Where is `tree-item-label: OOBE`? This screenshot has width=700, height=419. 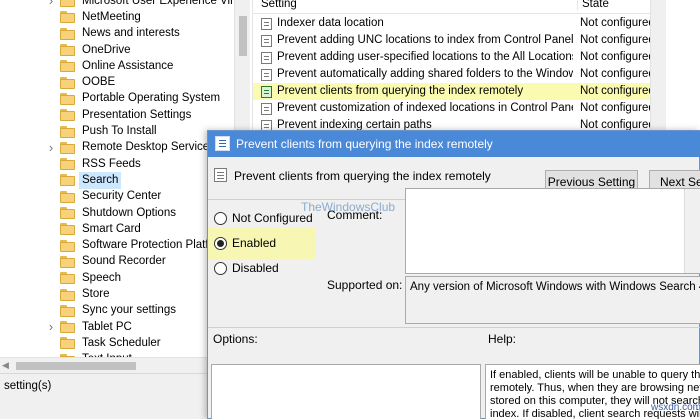 tree-item-label: OOBE is located at coordinates (98, 82).